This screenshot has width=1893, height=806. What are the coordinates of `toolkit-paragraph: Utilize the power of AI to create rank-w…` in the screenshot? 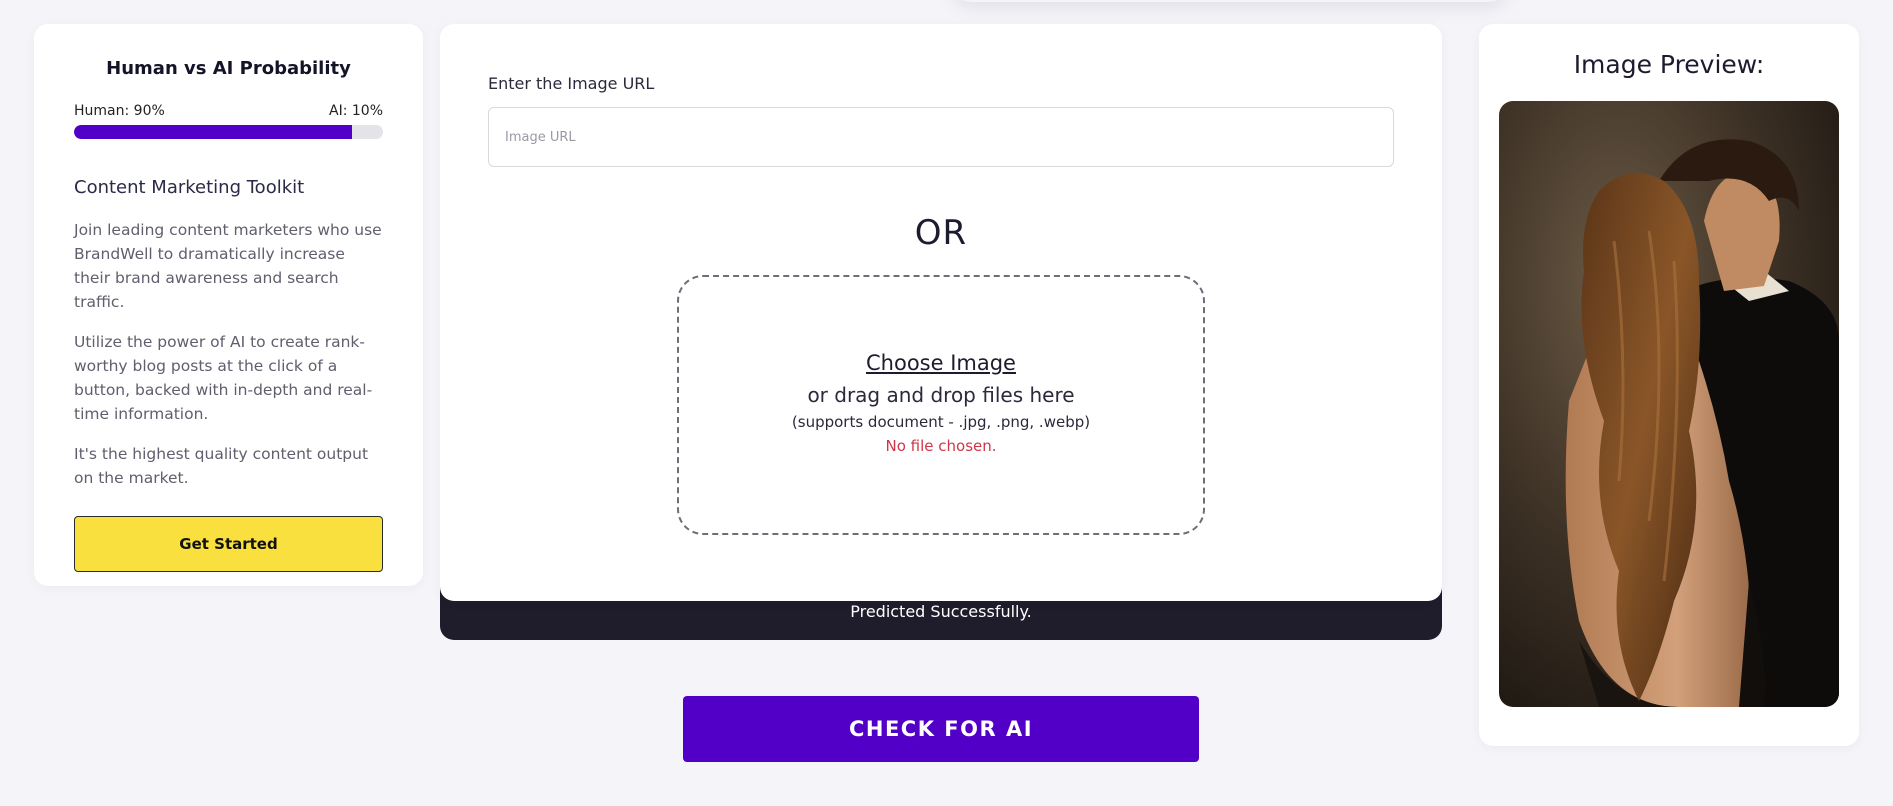 It's located at (223, 378).